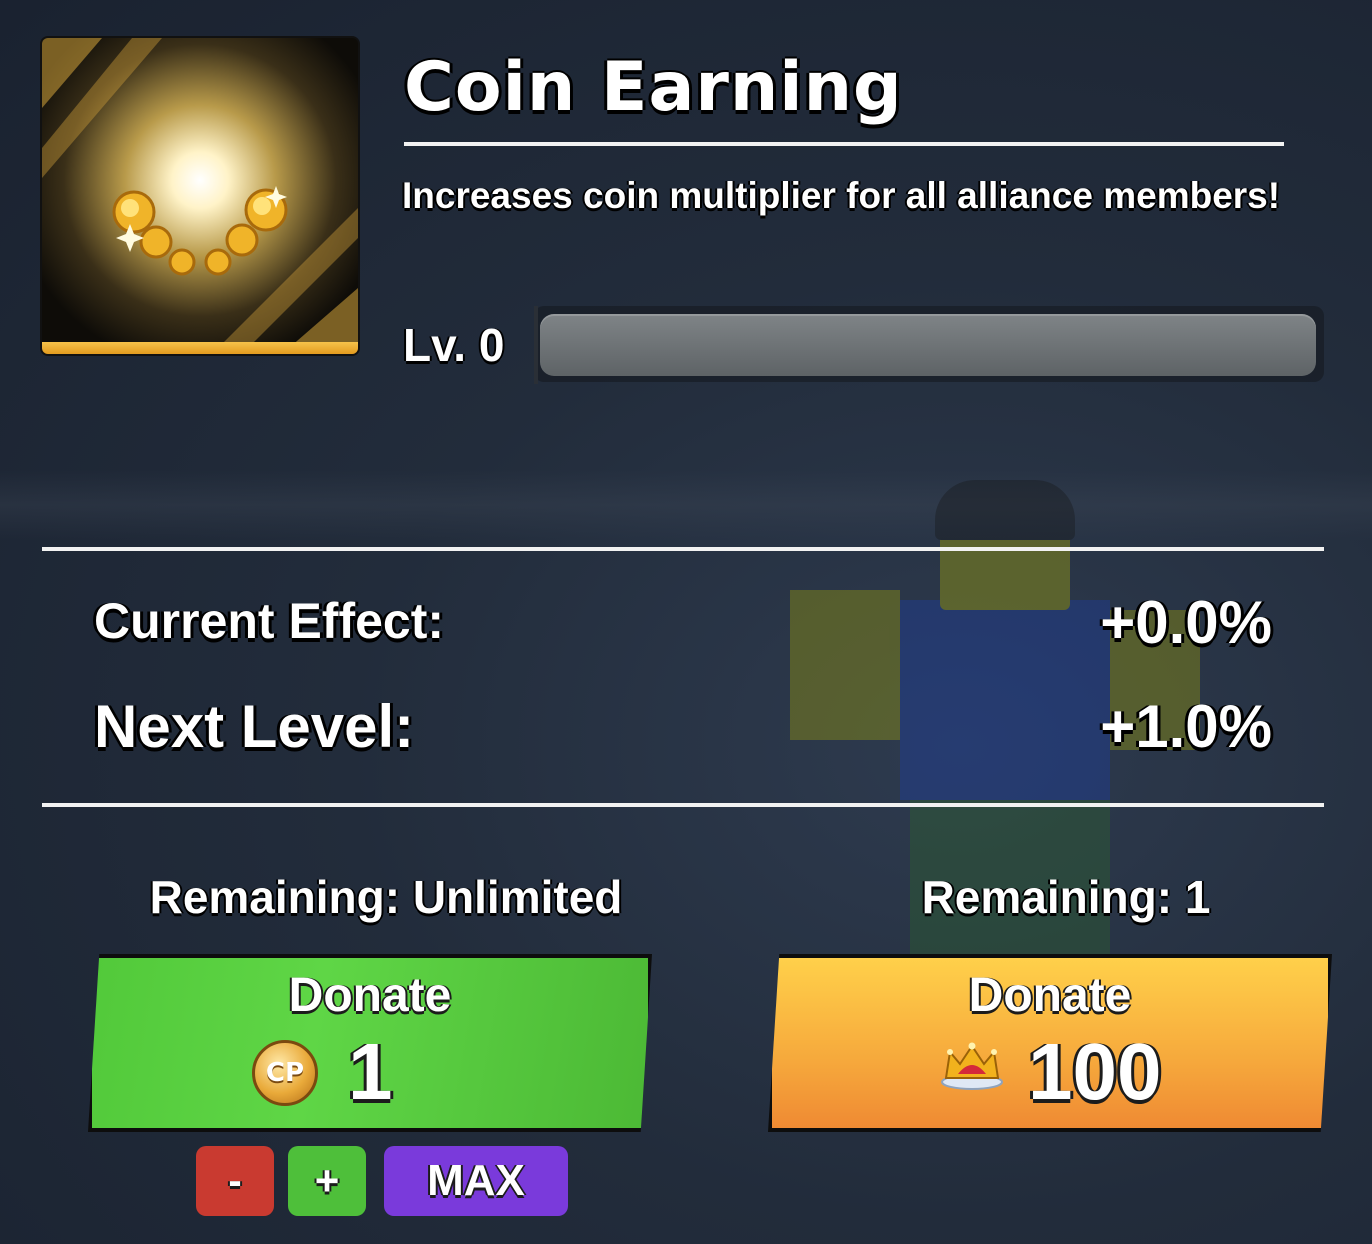 The image size is (1372, 1244). I want to click on title-divider, so click(844, 144).